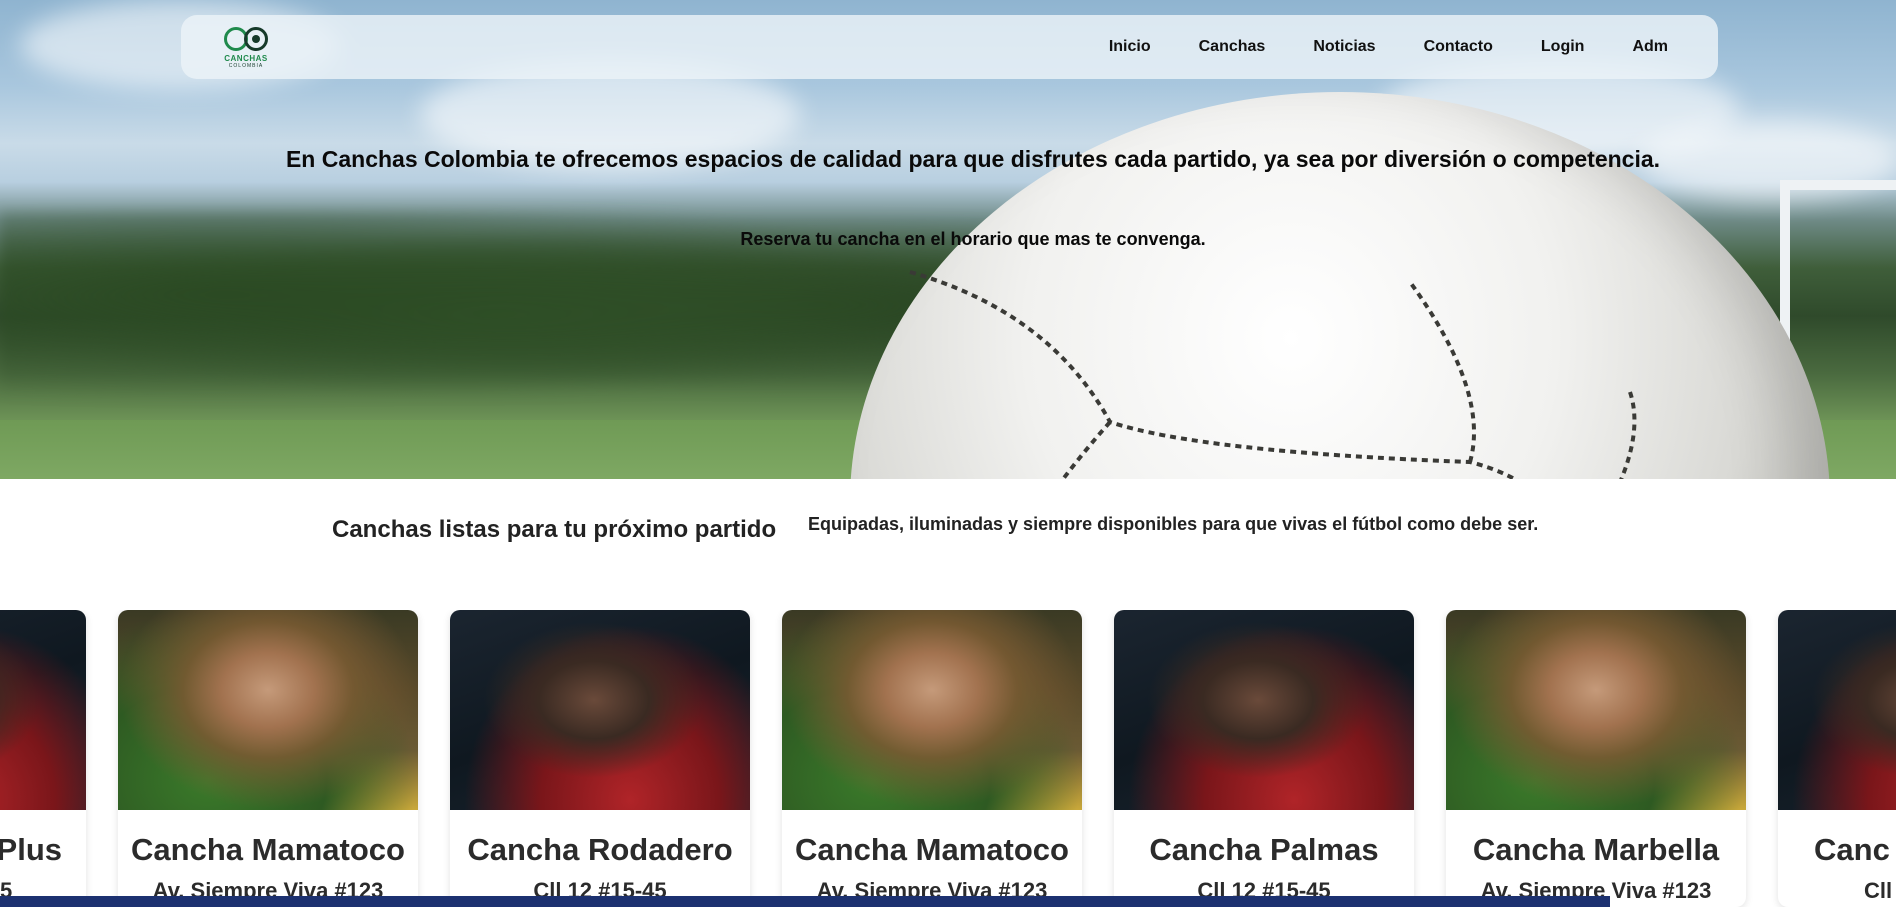 The height and width of the screenshot is (907, 1896). What do you see at coordinates (1852, 849) in the screenshot?
I see `field-name: Canc` at bounding box center [1852, 849].